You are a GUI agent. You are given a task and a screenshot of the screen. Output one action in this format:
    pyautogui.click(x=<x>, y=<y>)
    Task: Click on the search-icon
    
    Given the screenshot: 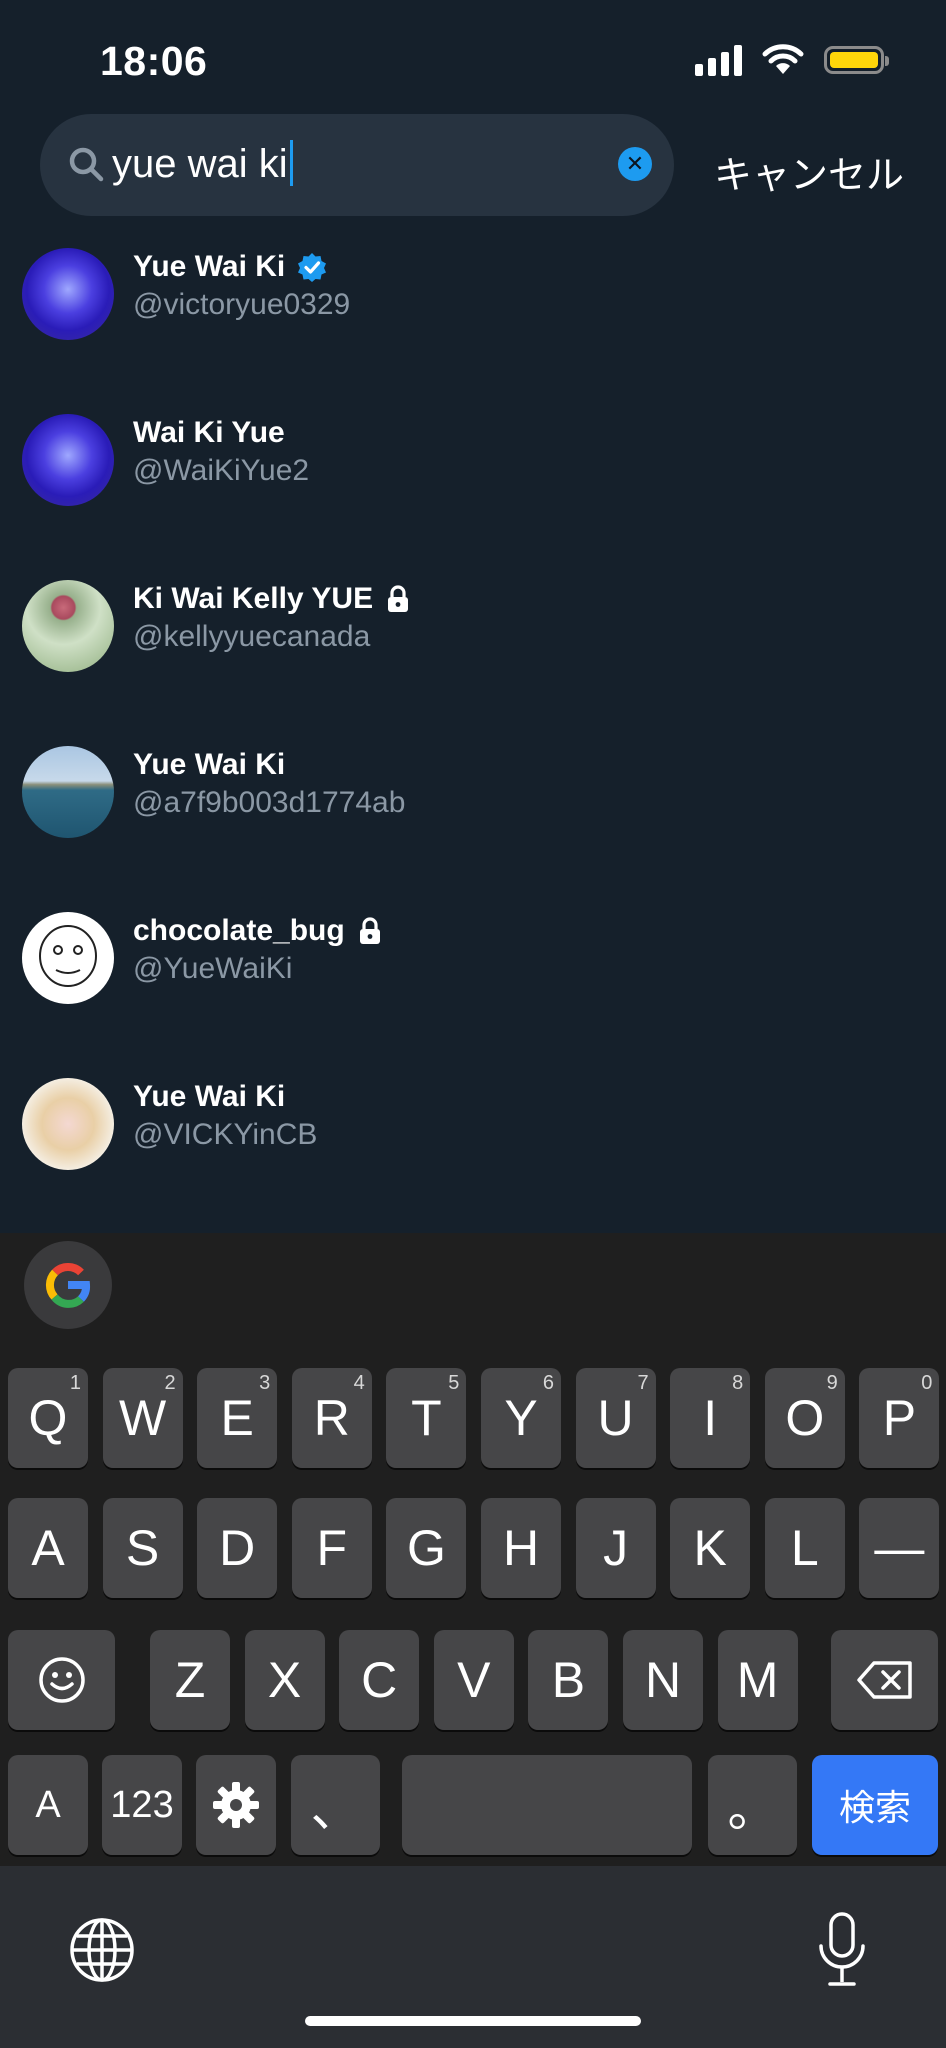 What is the action you would take?
    pyautogui.click(x=86, y=164)
    